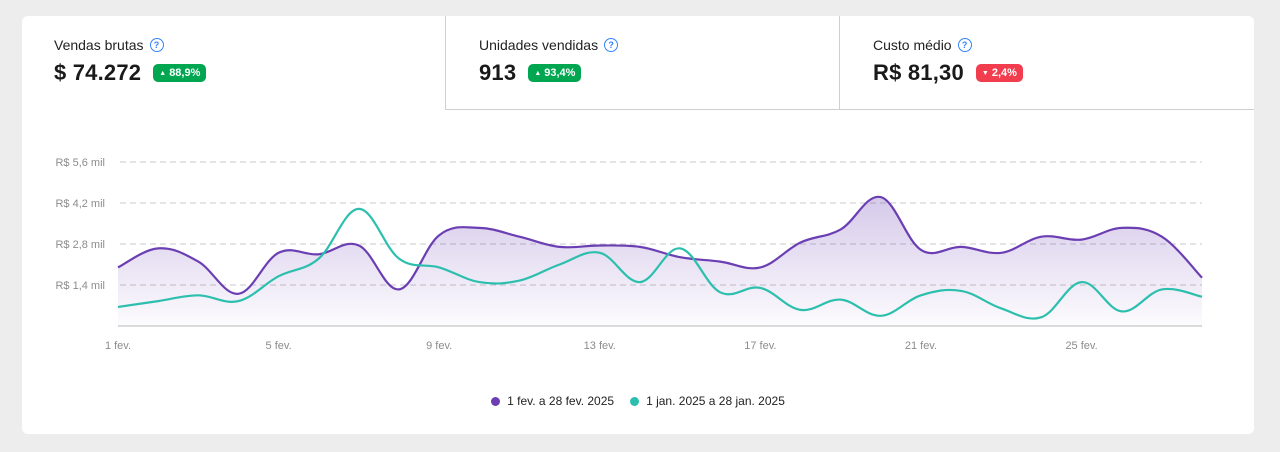 The width and height of the screenshot is (1280, 452). I want to click on legend-item-previous: 1 jan. 2025 a 28 jan. 2025, so click(707, 401).